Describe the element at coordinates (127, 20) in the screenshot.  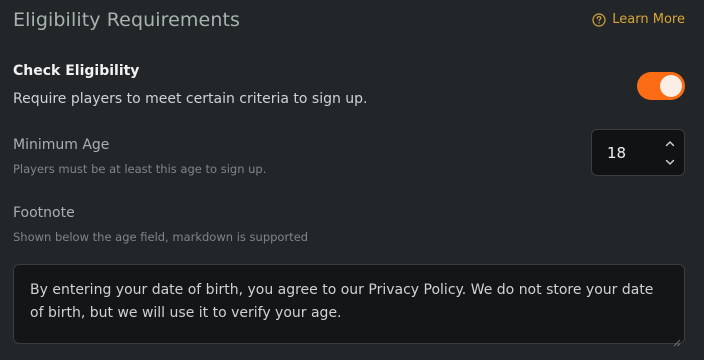
I see `section-title: Eligibility Requirements` at that location.